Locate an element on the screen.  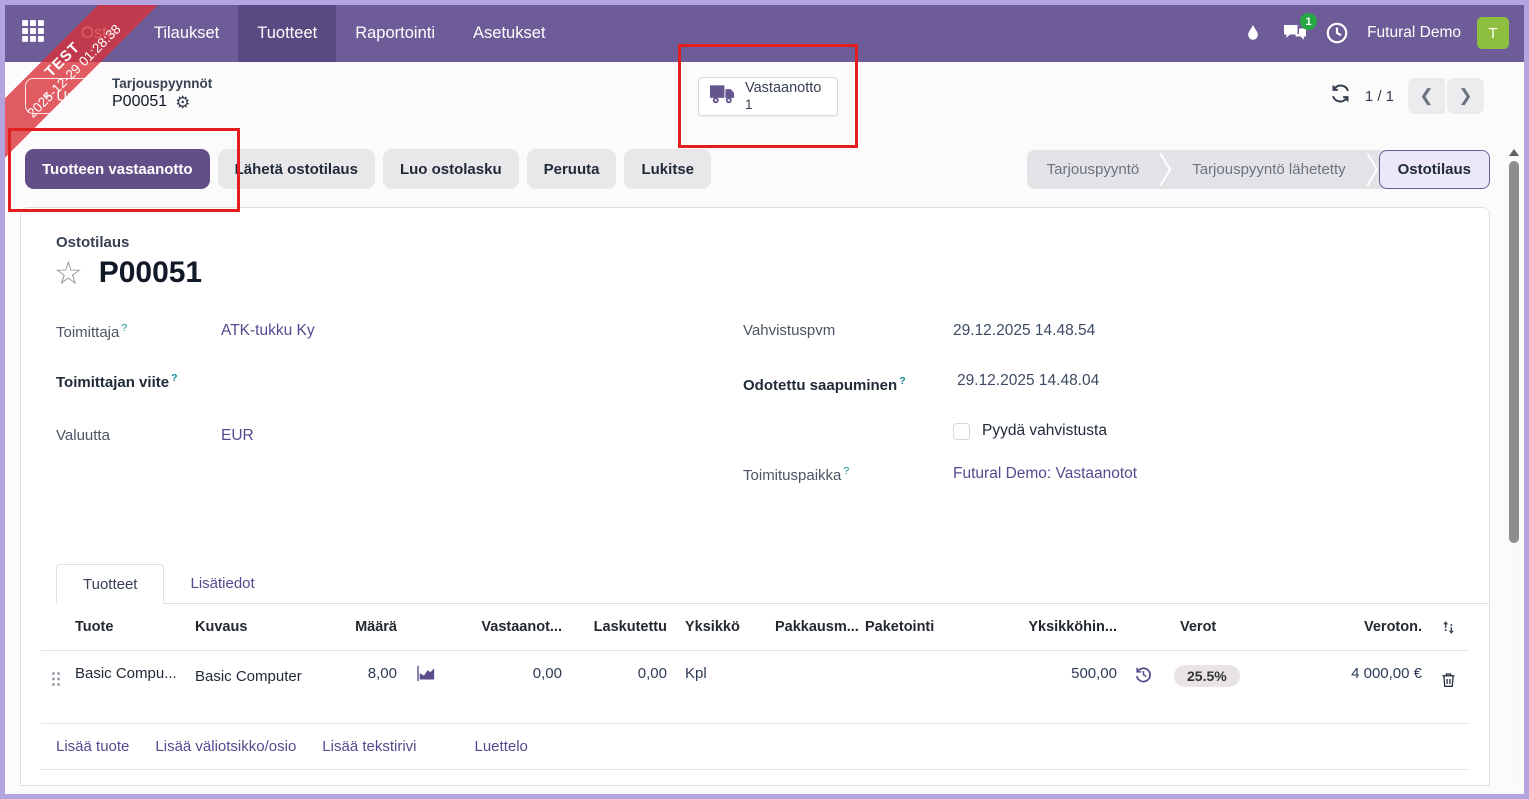
navbar-app-name: Osto is located at coordinates (98, 33).